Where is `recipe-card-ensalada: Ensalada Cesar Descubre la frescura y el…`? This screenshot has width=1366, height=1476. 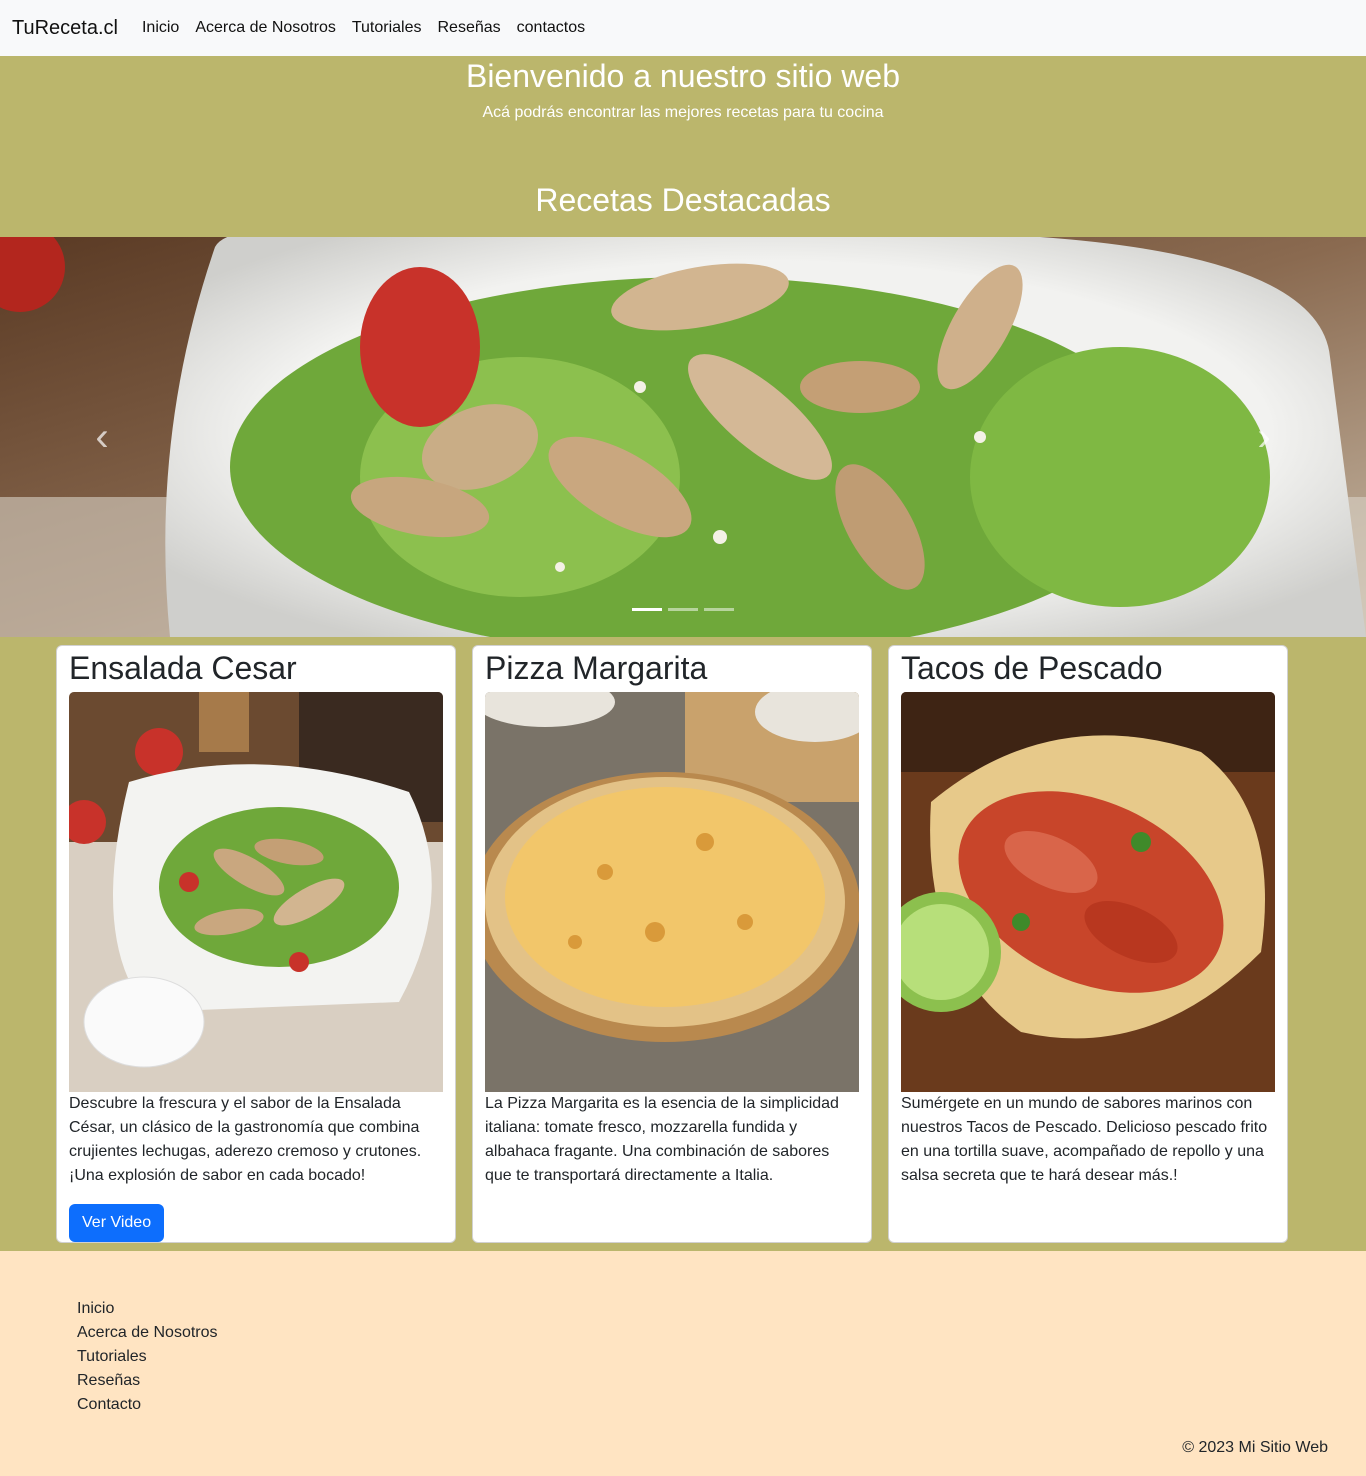 recipe-card-ensalada: Ensalada Cesar Descubre la frescura y el… is located at coordinates (256, 944).